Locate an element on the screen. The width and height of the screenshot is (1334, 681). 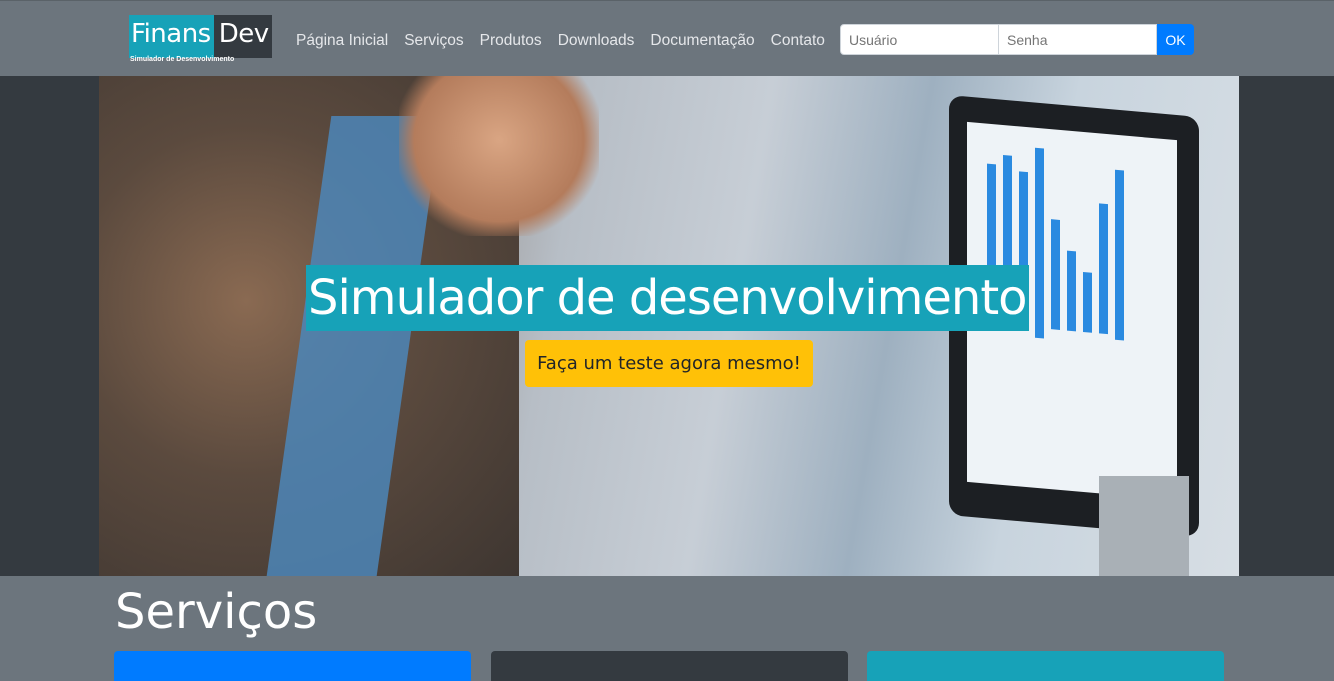
login-form: OK is located at coordinates (1017, 39).